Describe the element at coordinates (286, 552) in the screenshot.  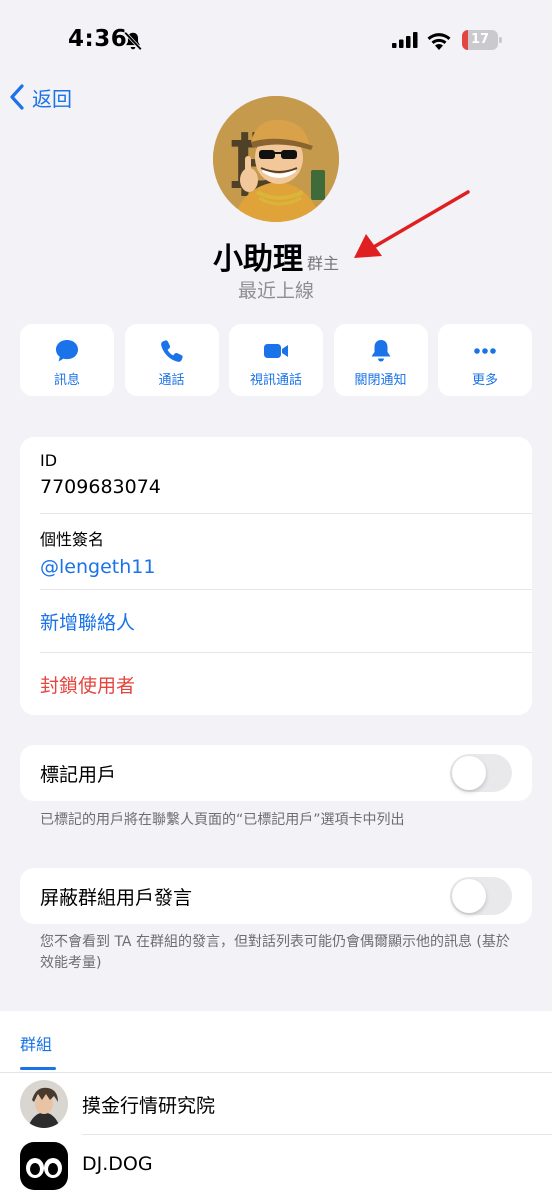
I see `bio-row: 個性簽名 @lengeth11` at that location.